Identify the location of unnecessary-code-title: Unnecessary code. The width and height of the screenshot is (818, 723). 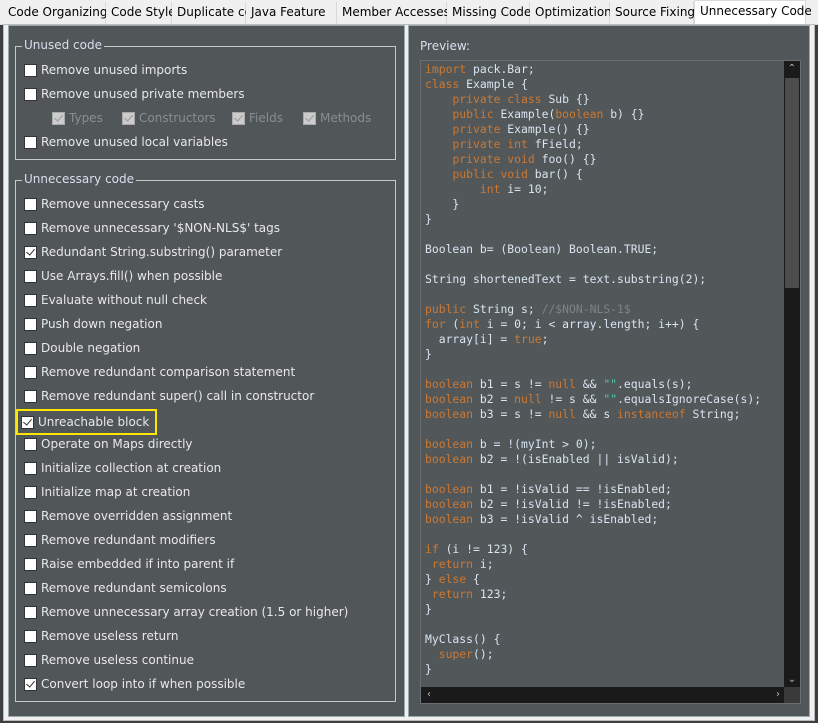
(79, 179).